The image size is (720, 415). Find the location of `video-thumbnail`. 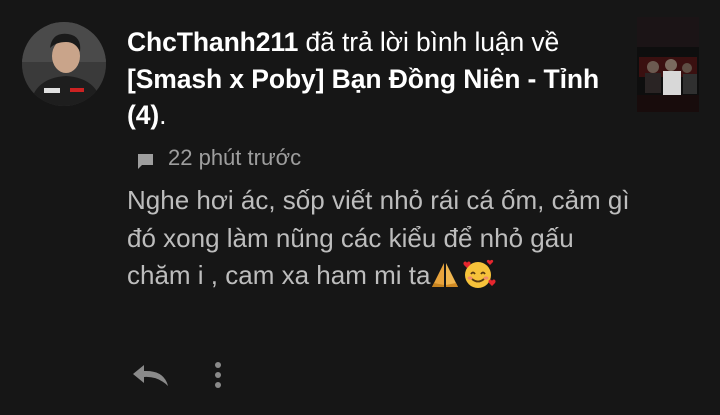

video-thumbnail is located at coordinates (668, 64).